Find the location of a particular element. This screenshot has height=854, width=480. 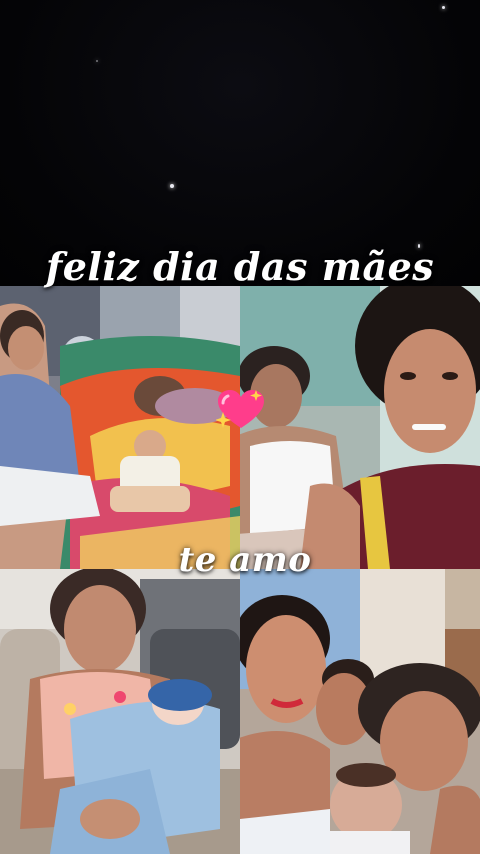

mothers-day-caption: feliz dia das mães is located at coordinates (240, 266).